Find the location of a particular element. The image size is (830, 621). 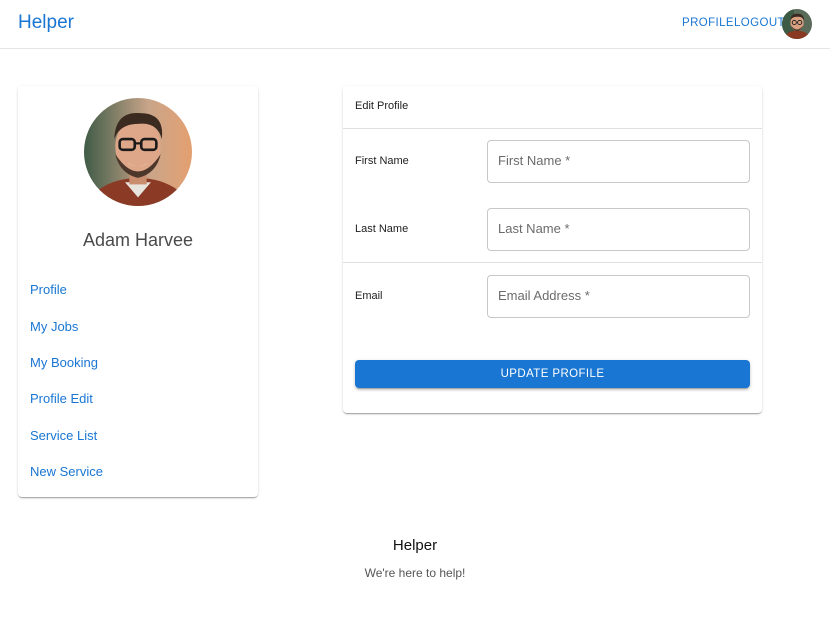

last-name-label: Last Name is located at coordinates (382, 229).